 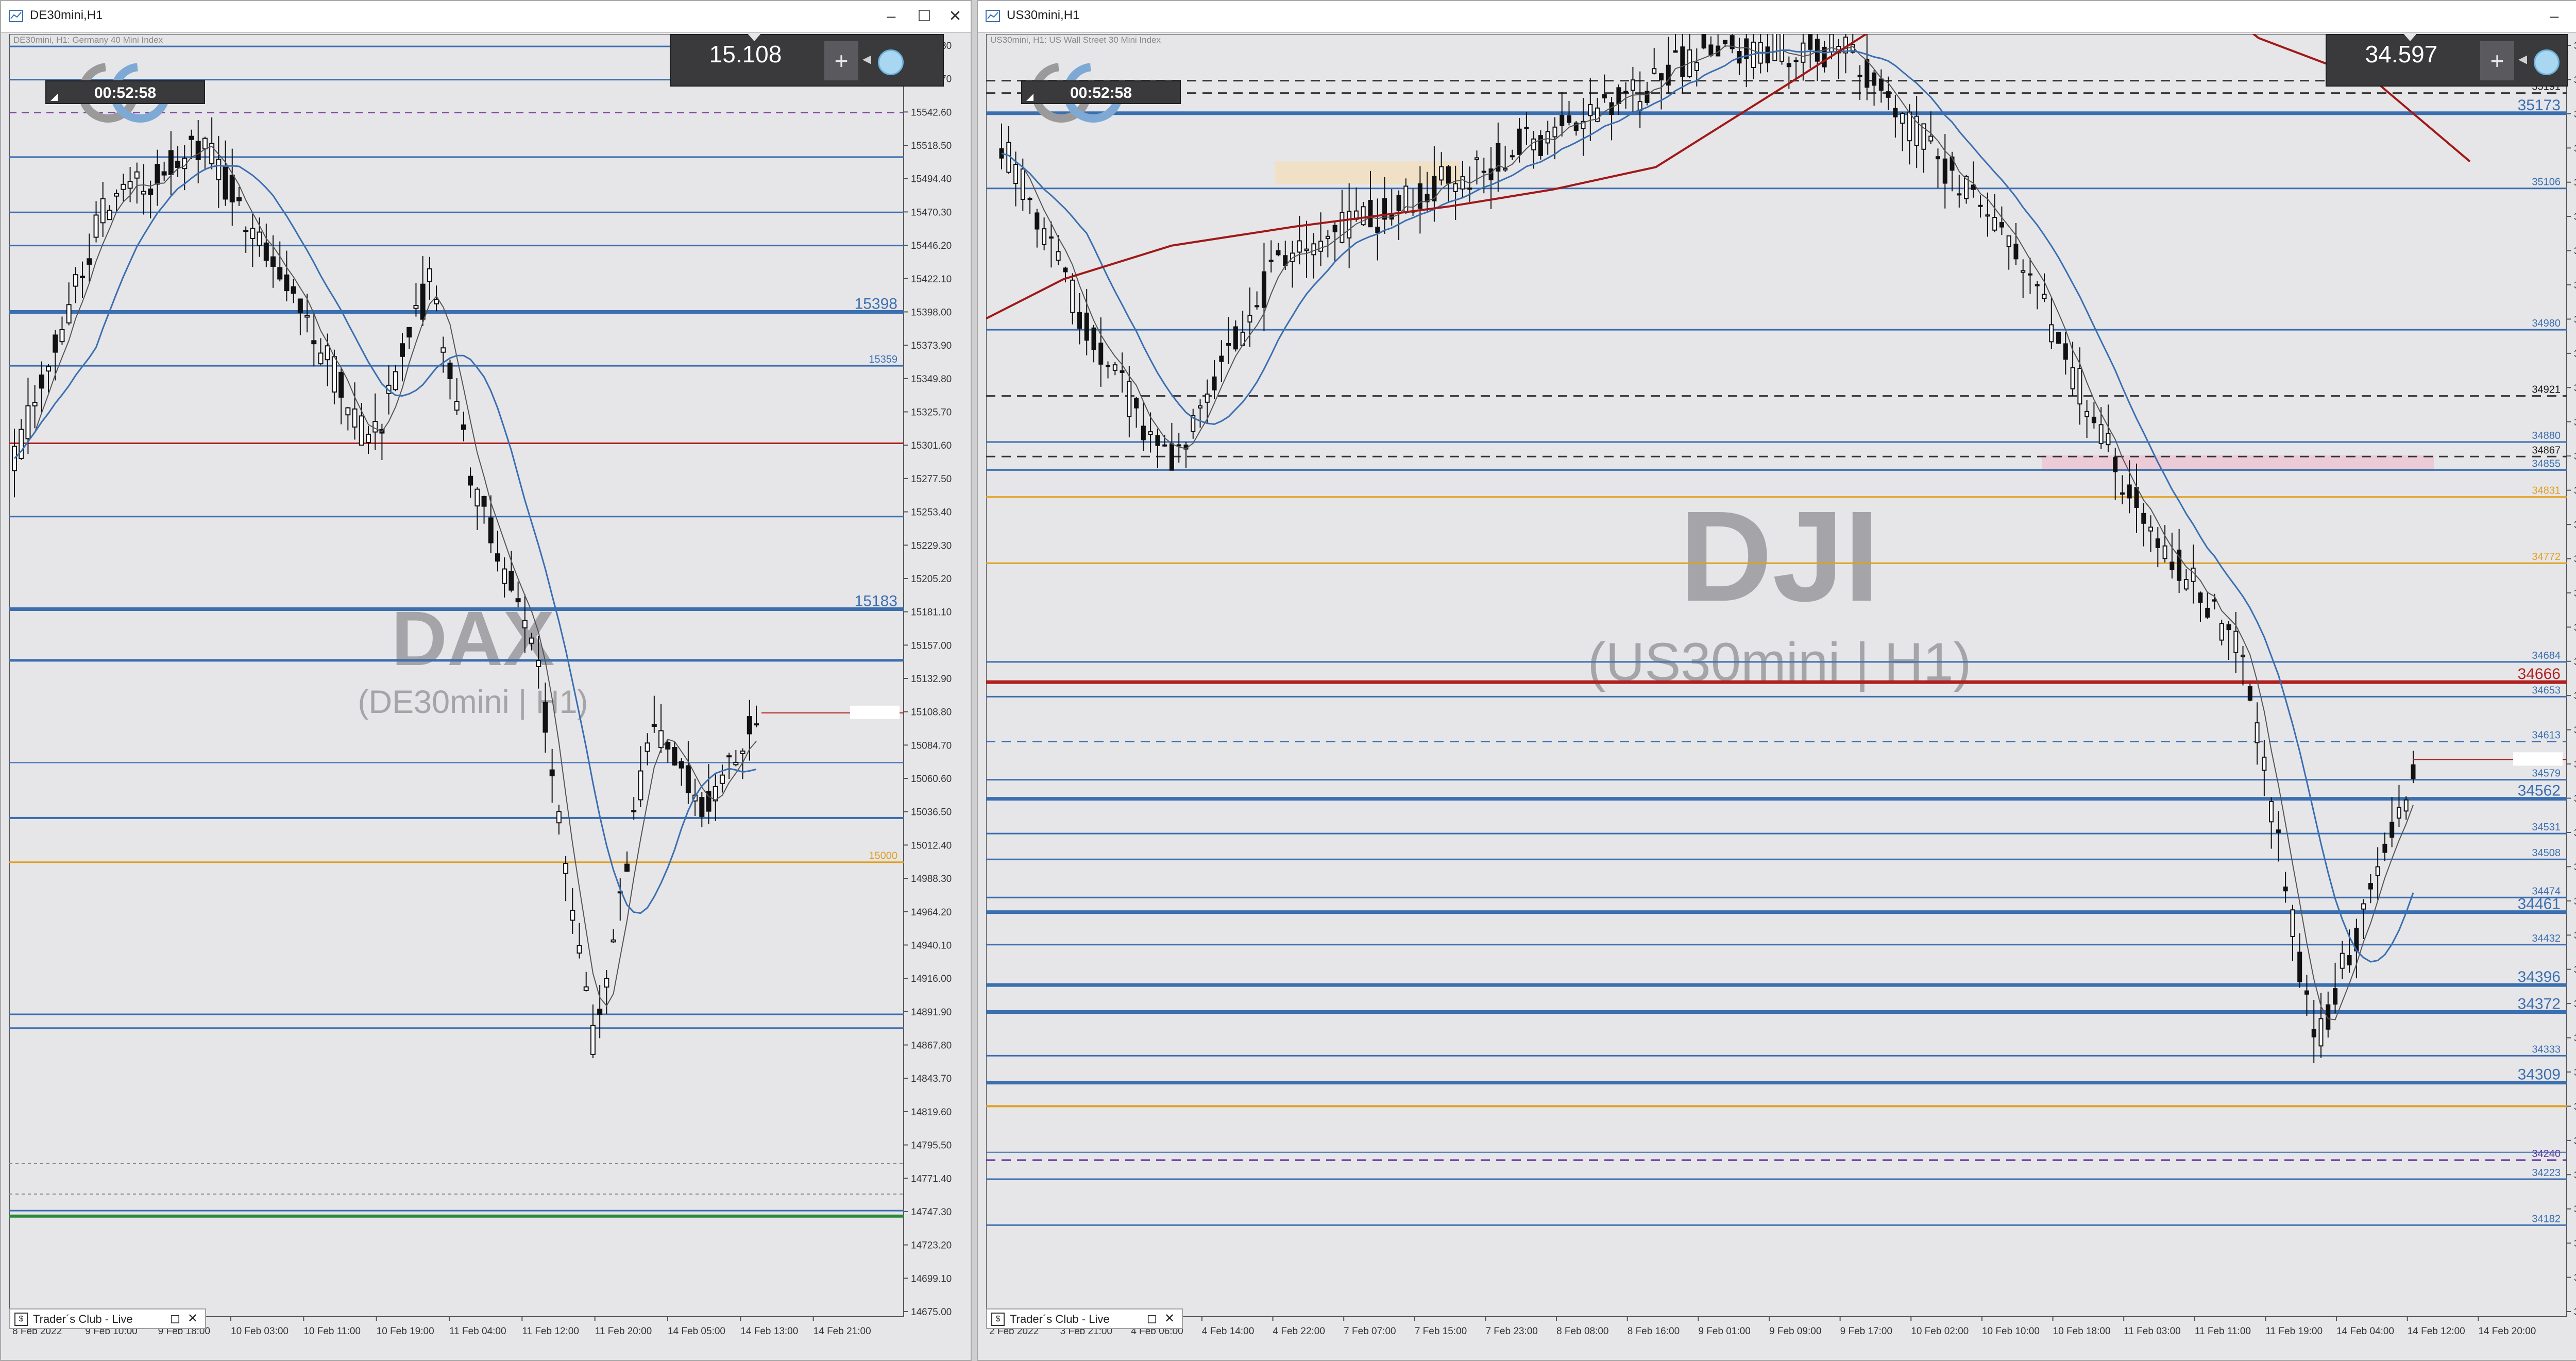 I want to click on ticker-panel: 15.108 + ◂, so click(x=807, y=60).